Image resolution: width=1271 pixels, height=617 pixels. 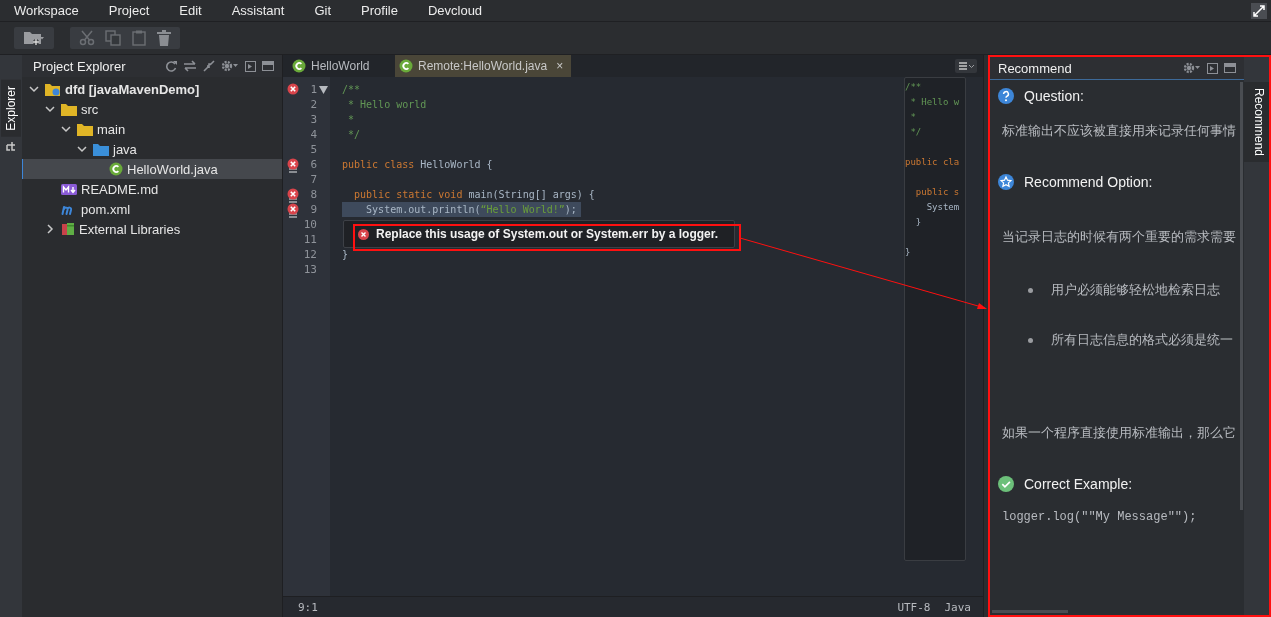 I want to click on check-icon, so click(x=1006, y=484).